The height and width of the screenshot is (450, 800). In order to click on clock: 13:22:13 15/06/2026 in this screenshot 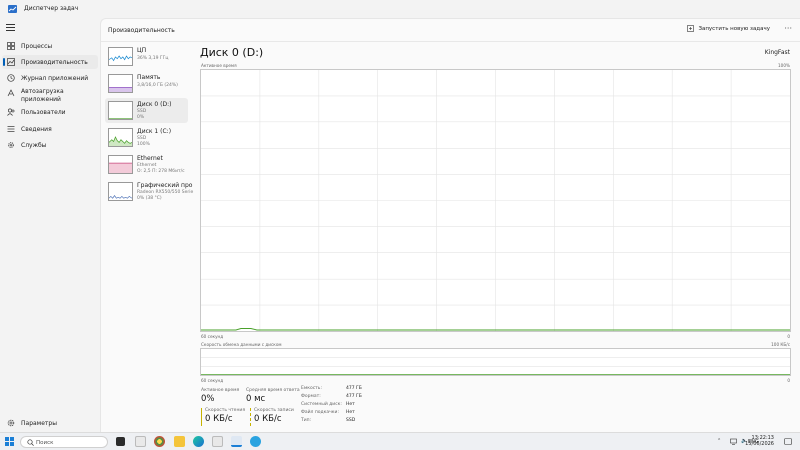, I will do `click(759, 441)`.